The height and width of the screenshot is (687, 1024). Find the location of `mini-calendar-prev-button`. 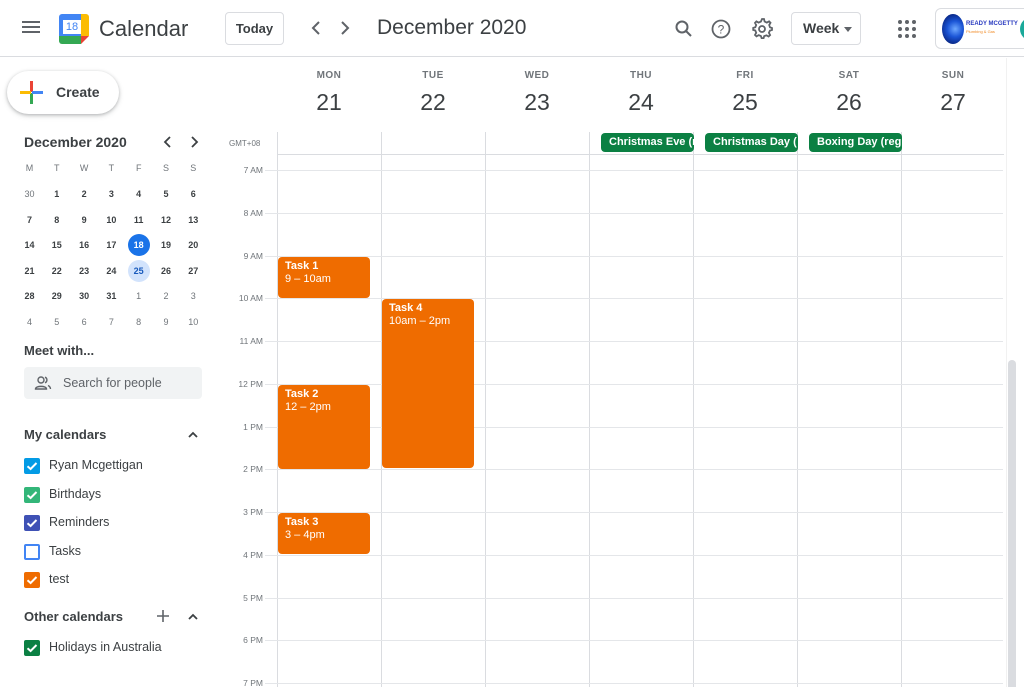

mini-calendar-prev-button is located at coordinates (168, 142).